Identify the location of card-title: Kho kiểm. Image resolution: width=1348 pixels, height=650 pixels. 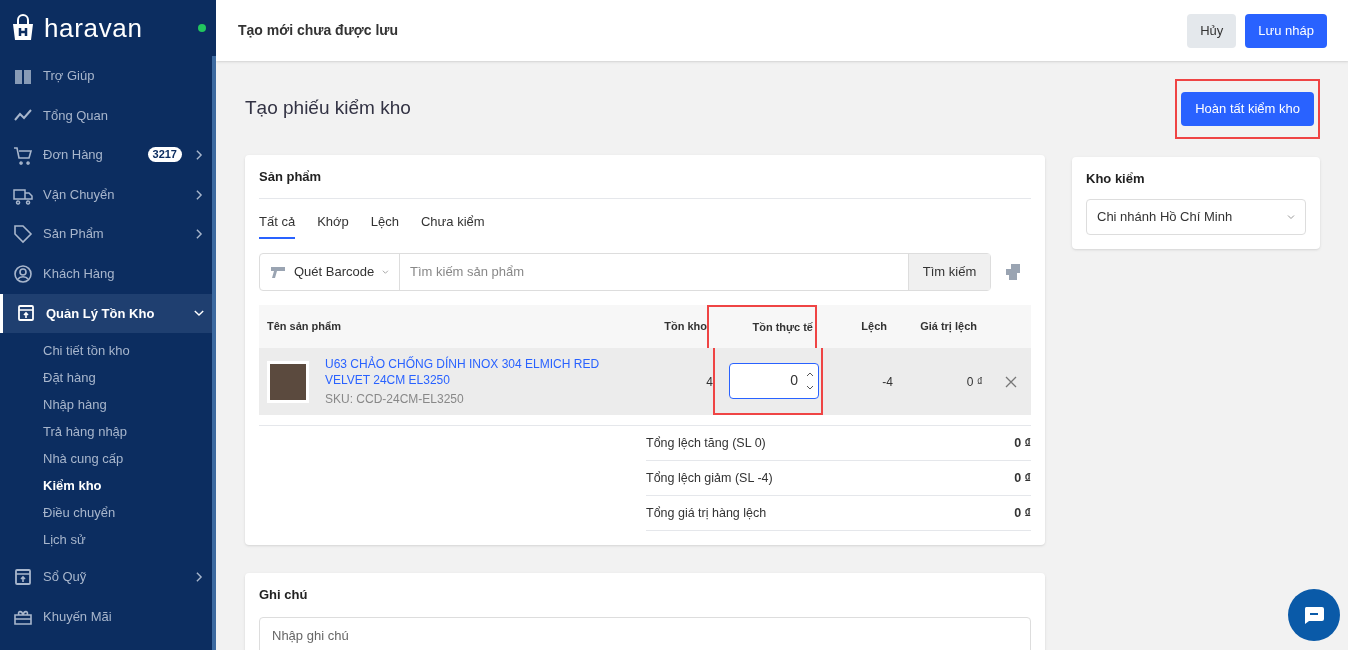
(1116, 179).